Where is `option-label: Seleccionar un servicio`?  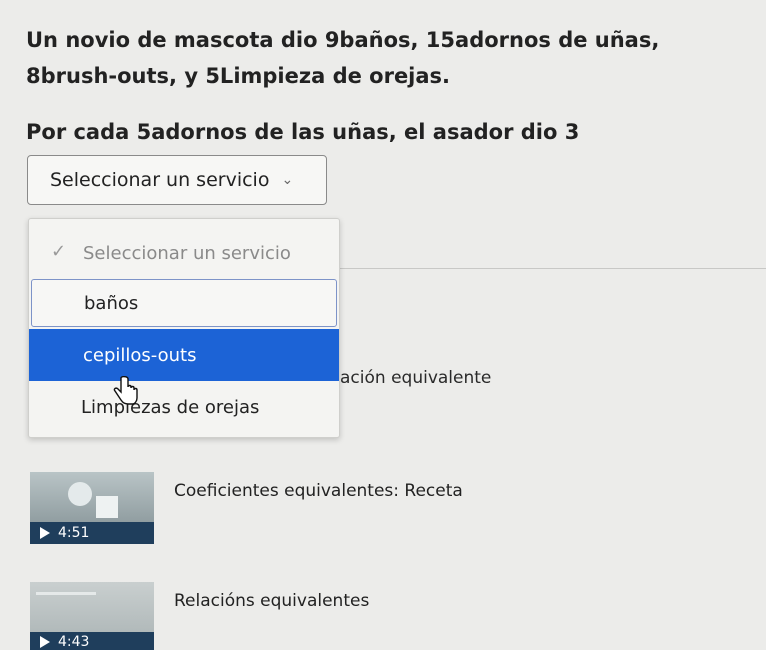
option-label: Seleccionar un servicio is located at coordinates (187, 253).